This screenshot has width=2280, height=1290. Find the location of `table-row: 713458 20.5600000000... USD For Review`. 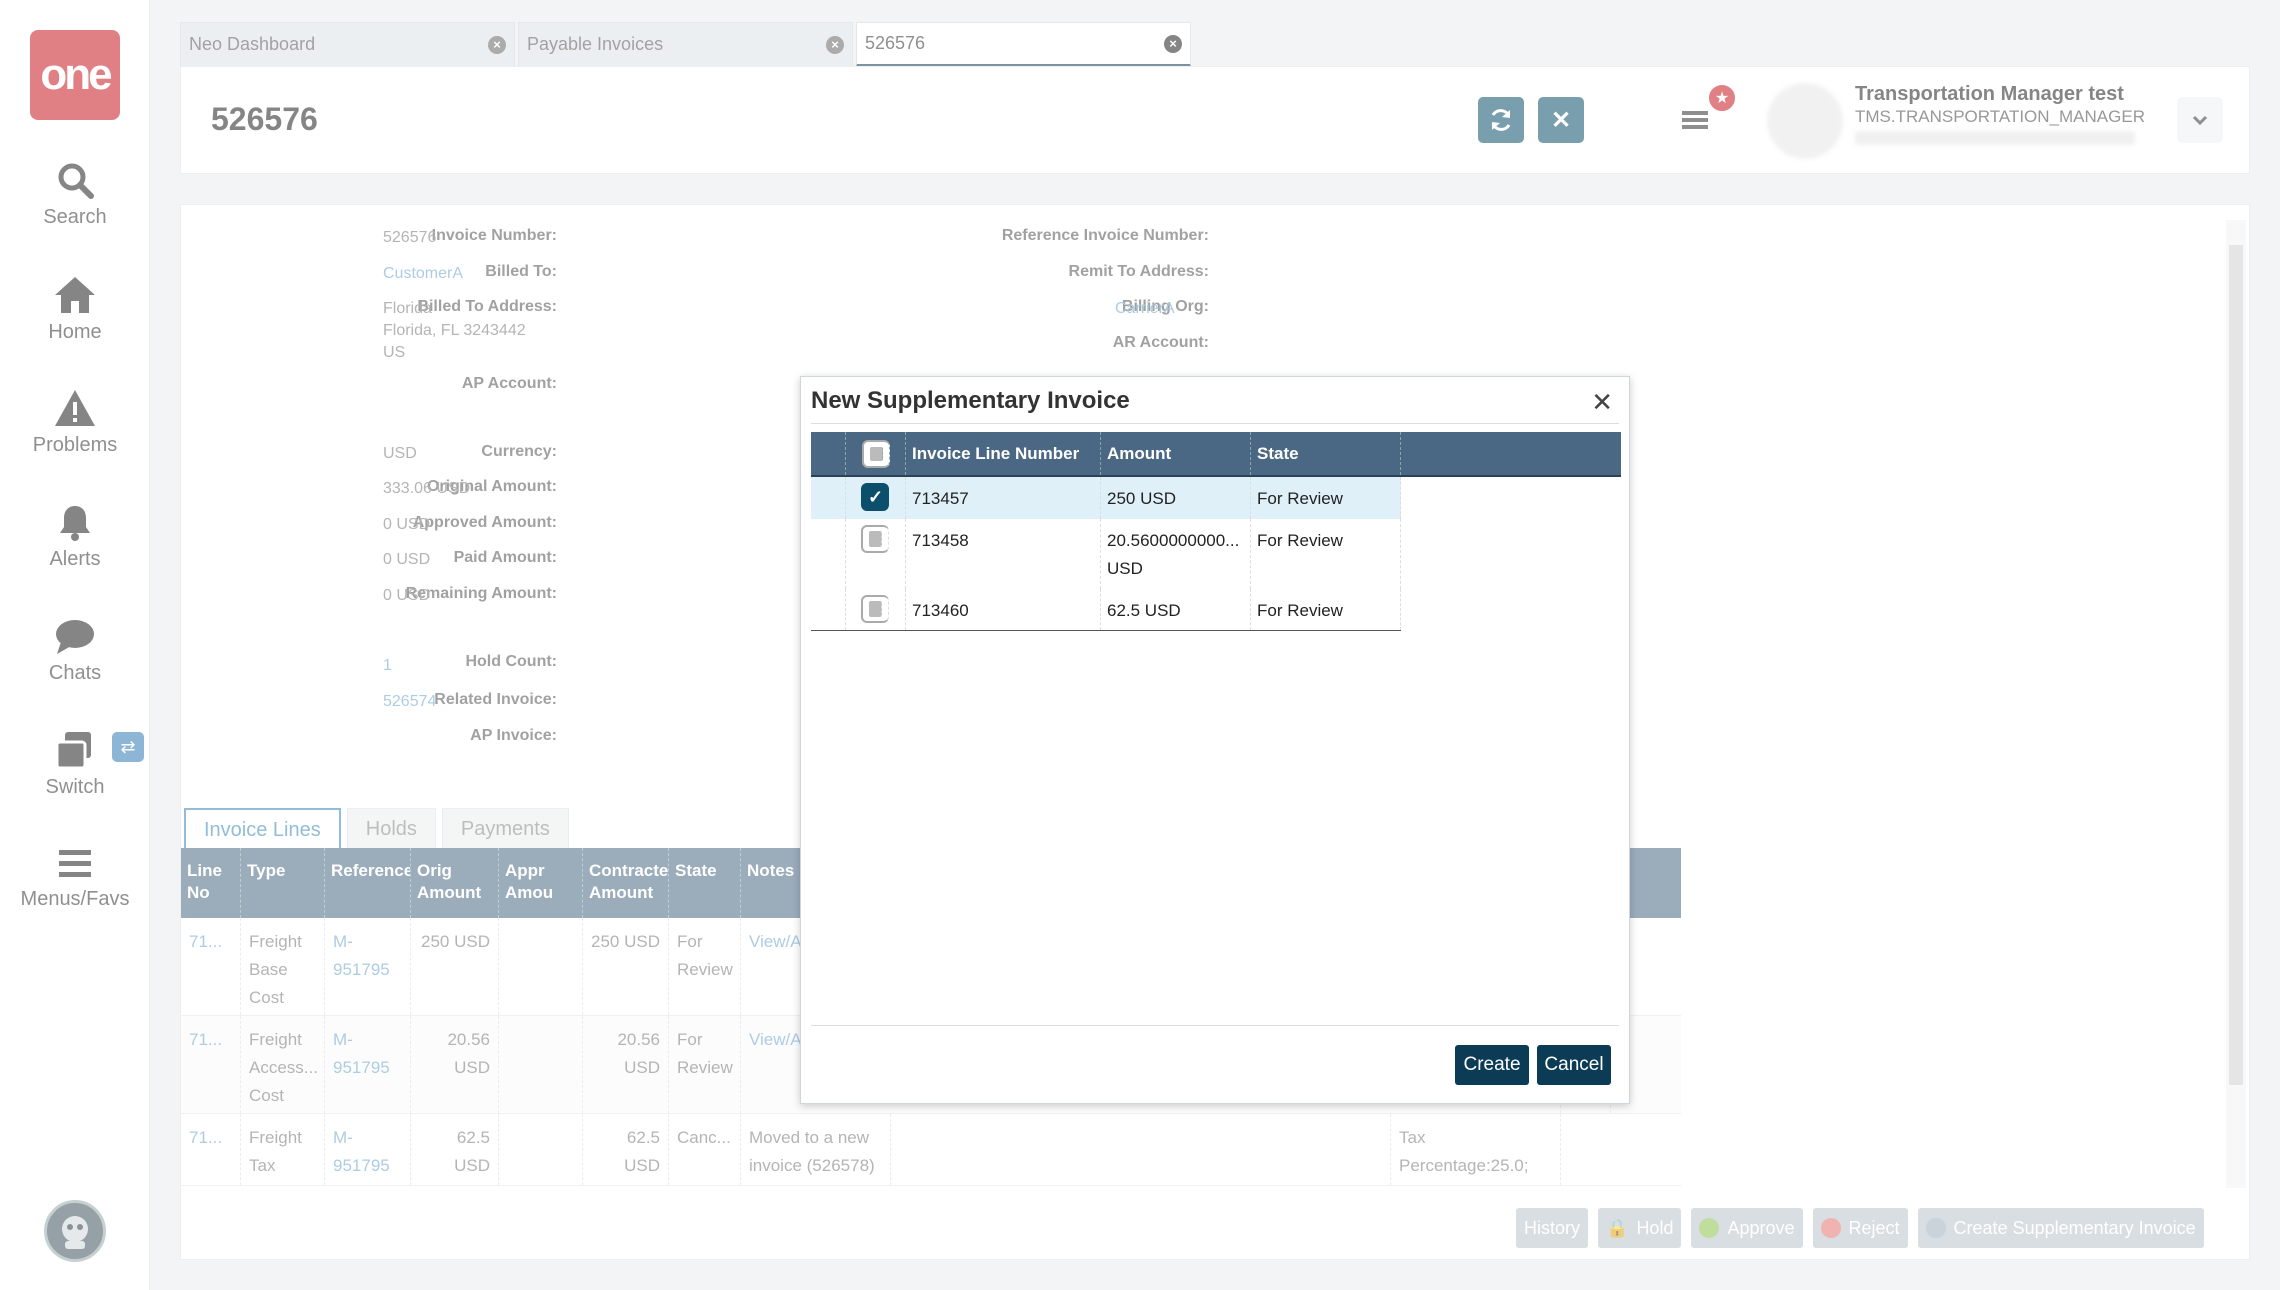

table-row: 713458 20.5600000000... USD For Review is located at coordinates (1106, 554).